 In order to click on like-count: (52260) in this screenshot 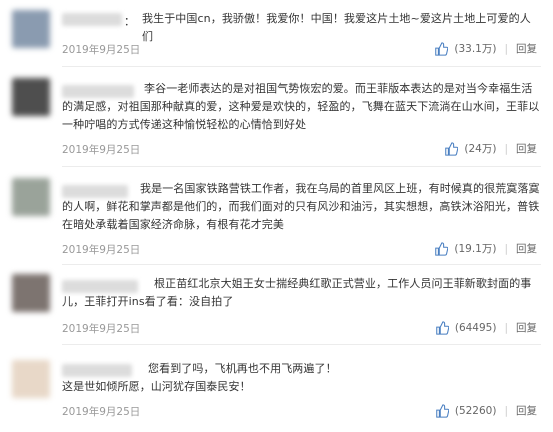, I will do `click(475, 410)`.